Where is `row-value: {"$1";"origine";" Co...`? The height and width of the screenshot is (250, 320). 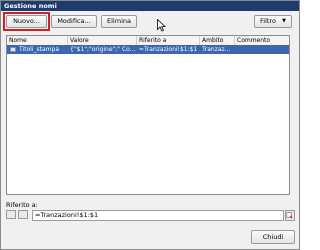 row-value: {"$1";"origine";" Co... is located at coordinates (103, 49).